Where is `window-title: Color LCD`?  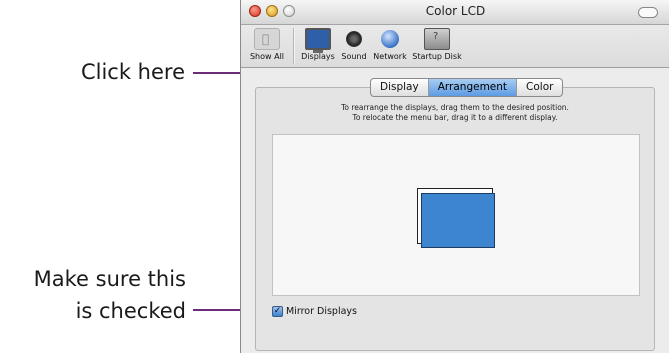
window-title: Color LCD is located at coordinates (455, 11).